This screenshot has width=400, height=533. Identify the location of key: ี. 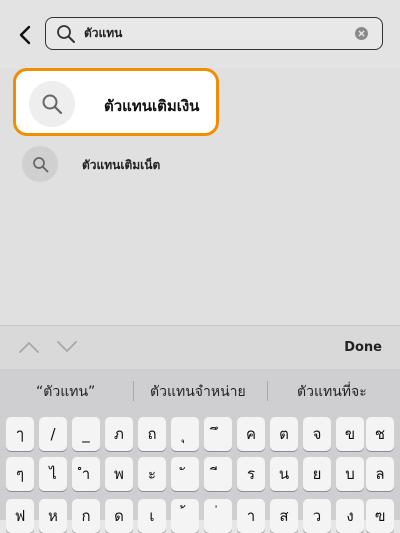
(218, 474).